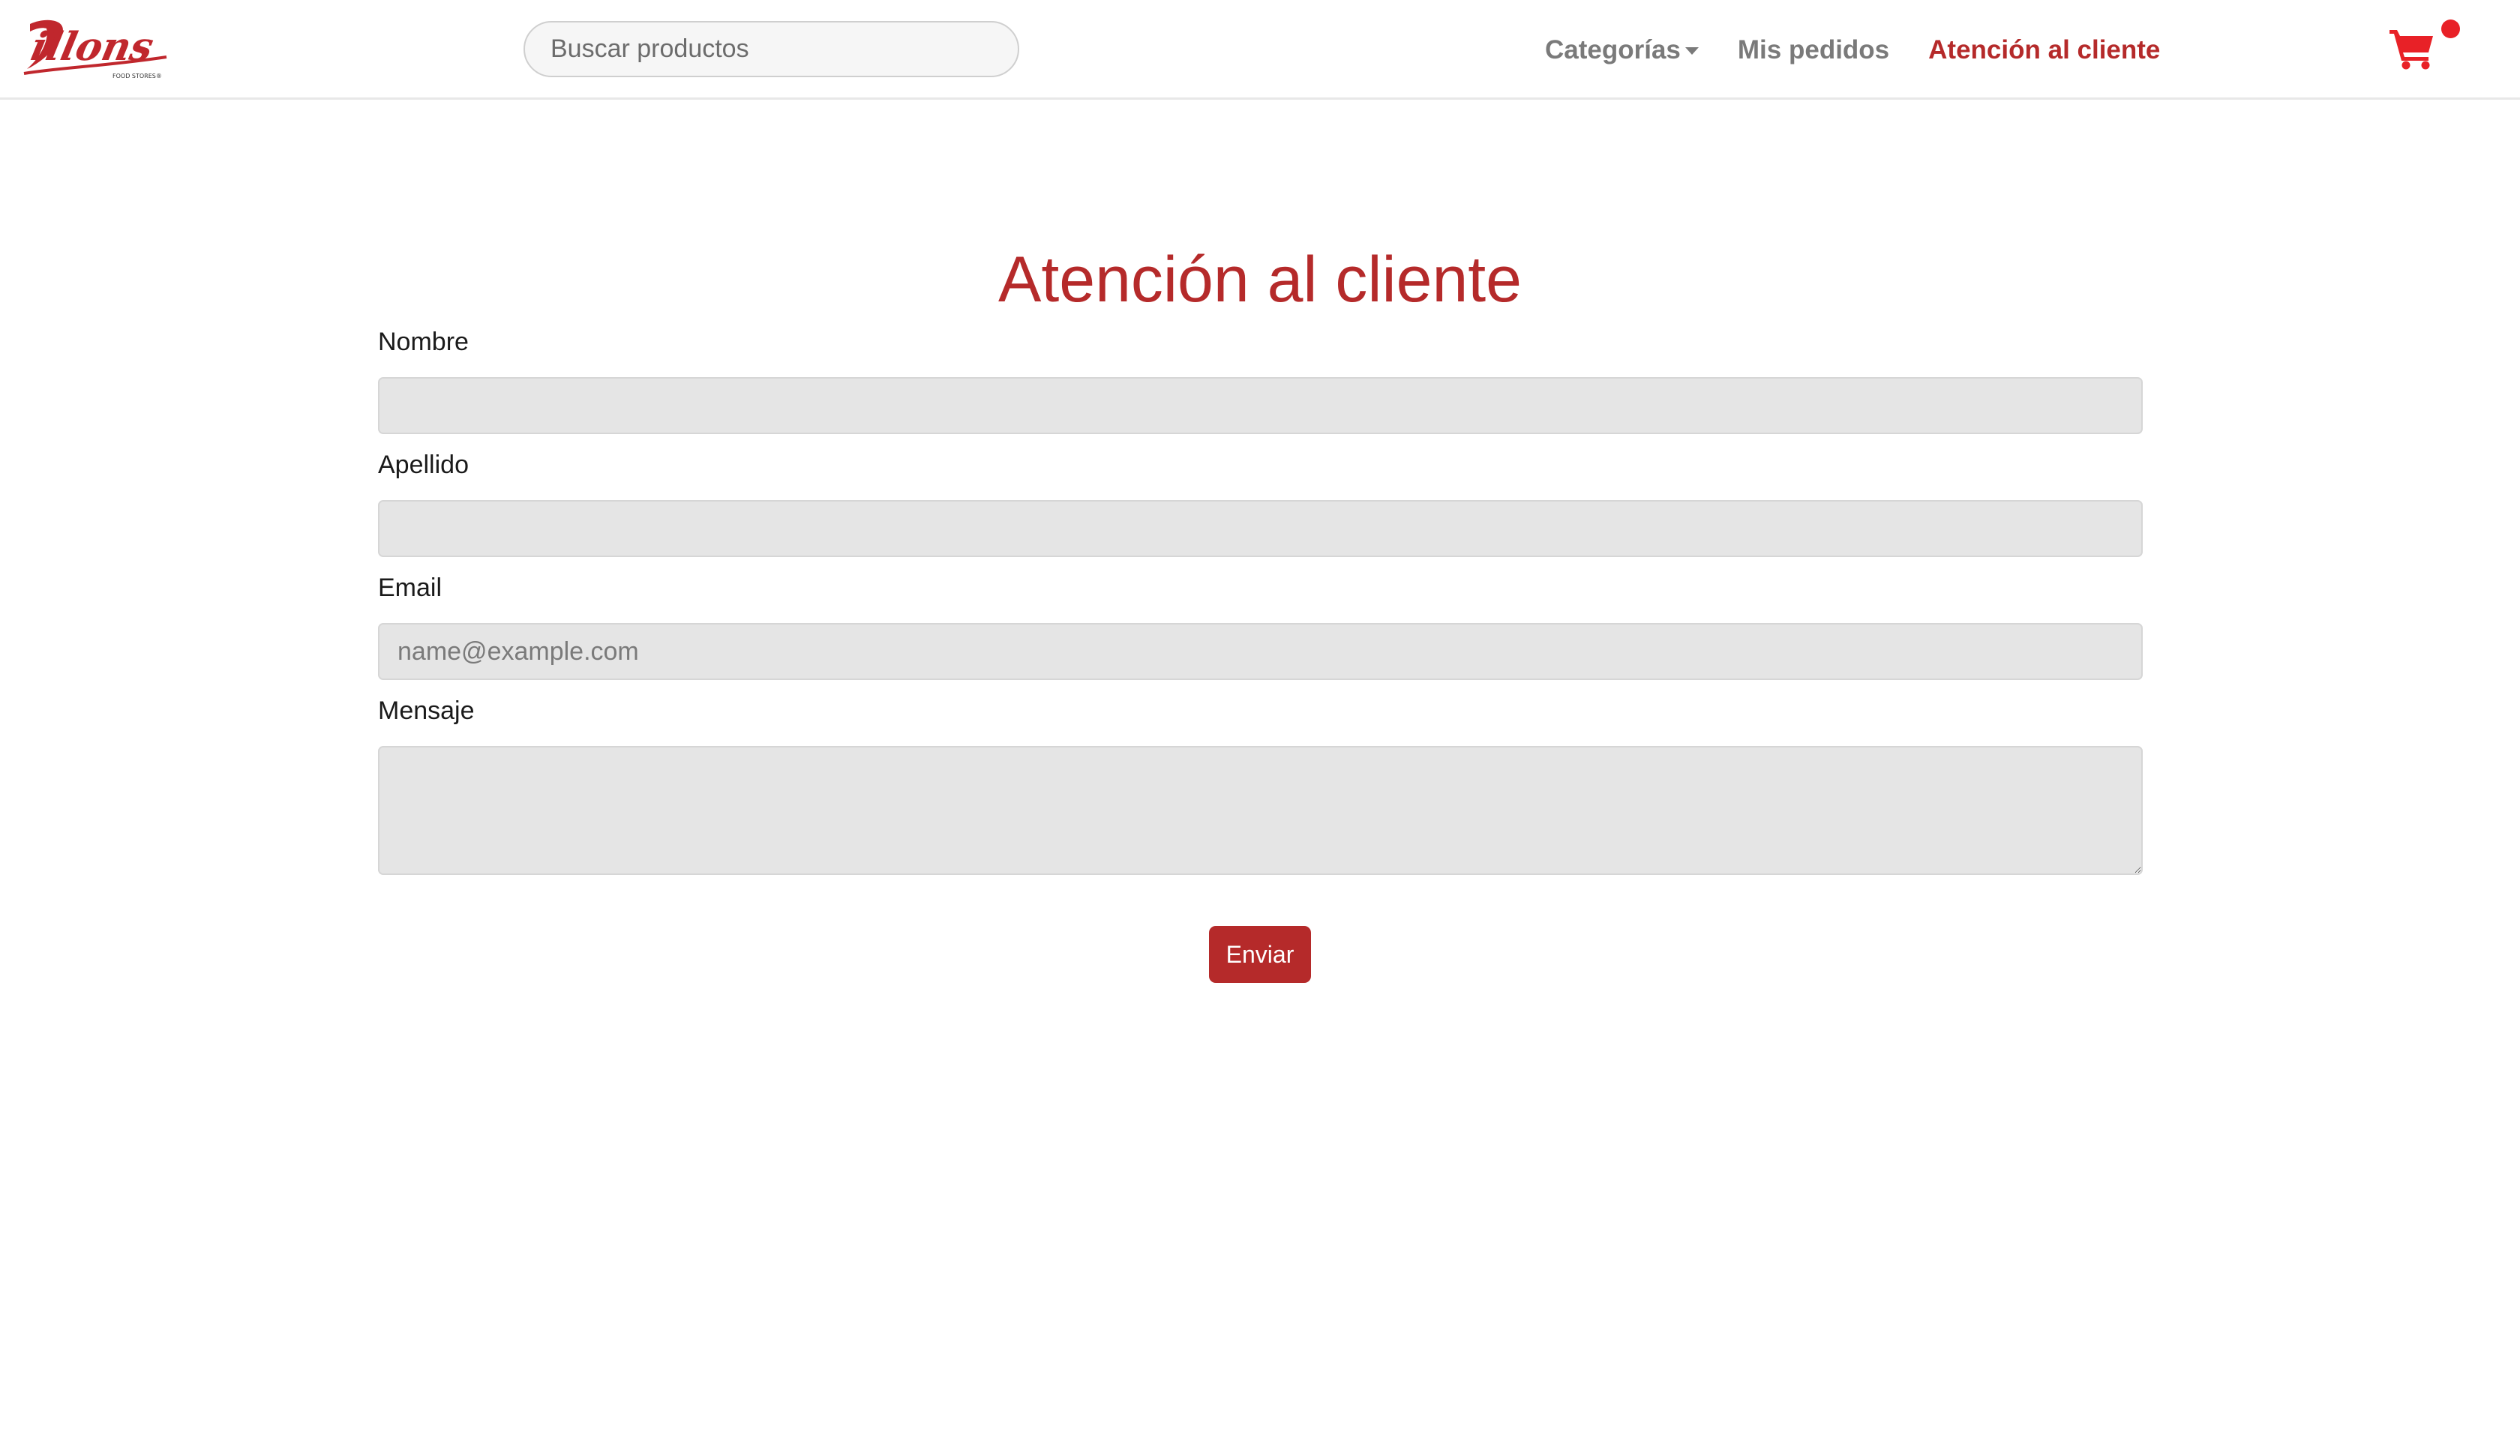 The width and height of the screenshot is (2520, 1456). Describe the element at coordinates (423, 465) in the screenshot. I see `last-name-label: Apellido` at that location.